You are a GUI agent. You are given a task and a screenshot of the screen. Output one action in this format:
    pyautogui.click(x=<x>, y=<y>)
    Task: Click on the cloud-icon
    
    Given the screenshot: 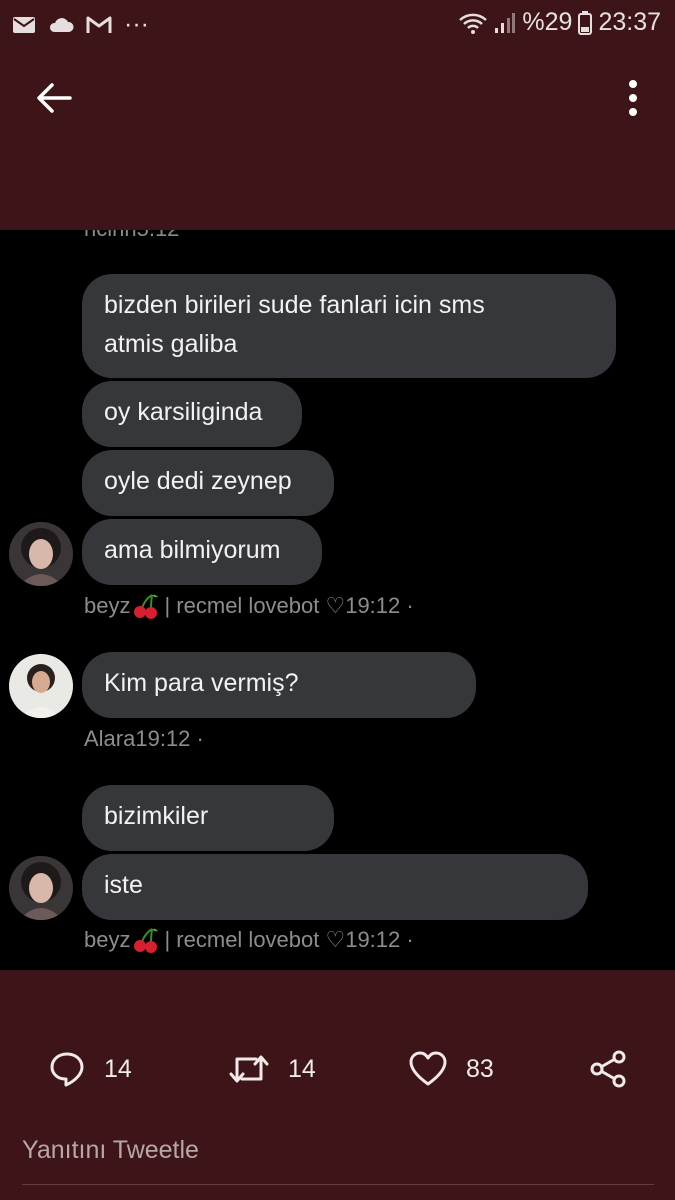 What is the action you would take?
    pyautogui.click(x=61, y=24)
    